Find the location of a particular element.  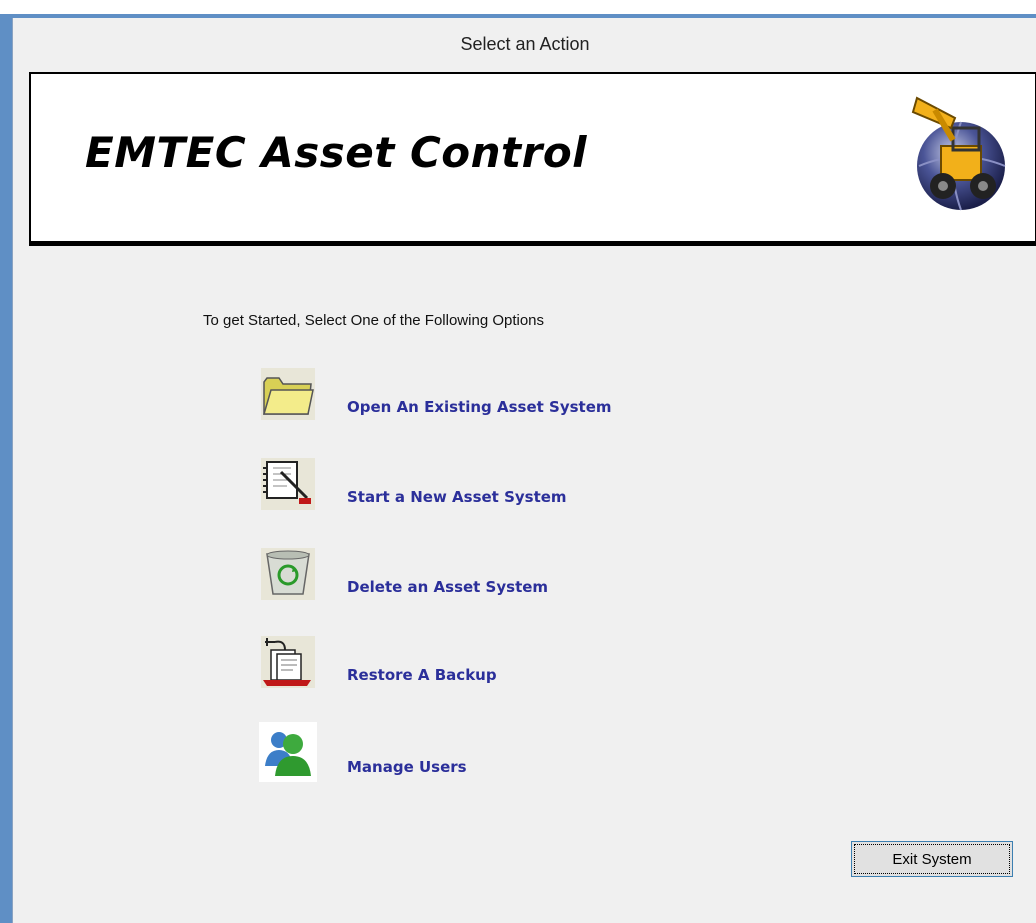

exit-system-label: Exit System is located at coordinates (932, 859).